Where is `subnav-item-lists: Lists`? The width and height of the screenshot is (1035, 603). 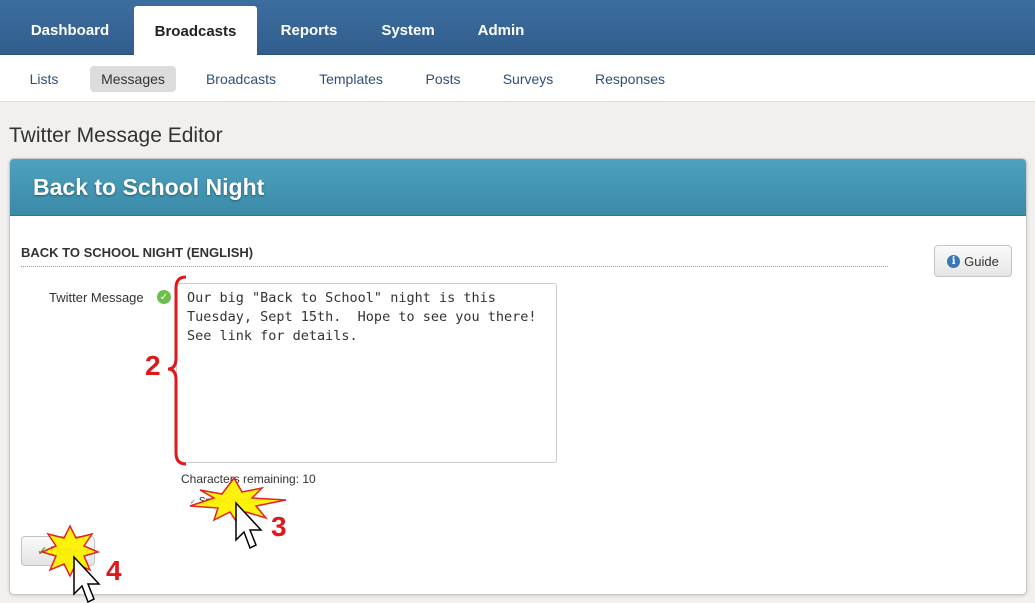 subnav-item-lists: Lists is located at coordinates (44, 79).